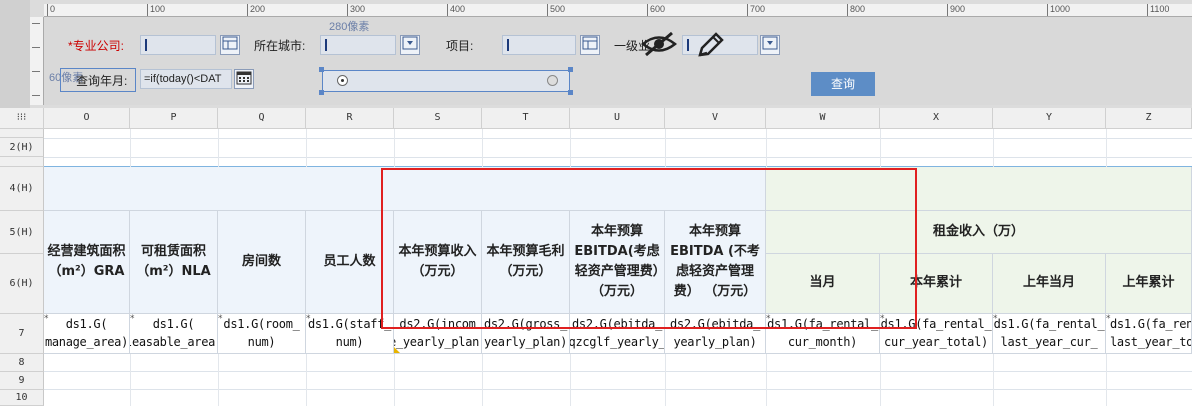 The width and height of the screenshot is (1192, 406). Describe the element at coordinates (280, 46) in the screenshot. I see `city-label: 所在城市:` at that location.